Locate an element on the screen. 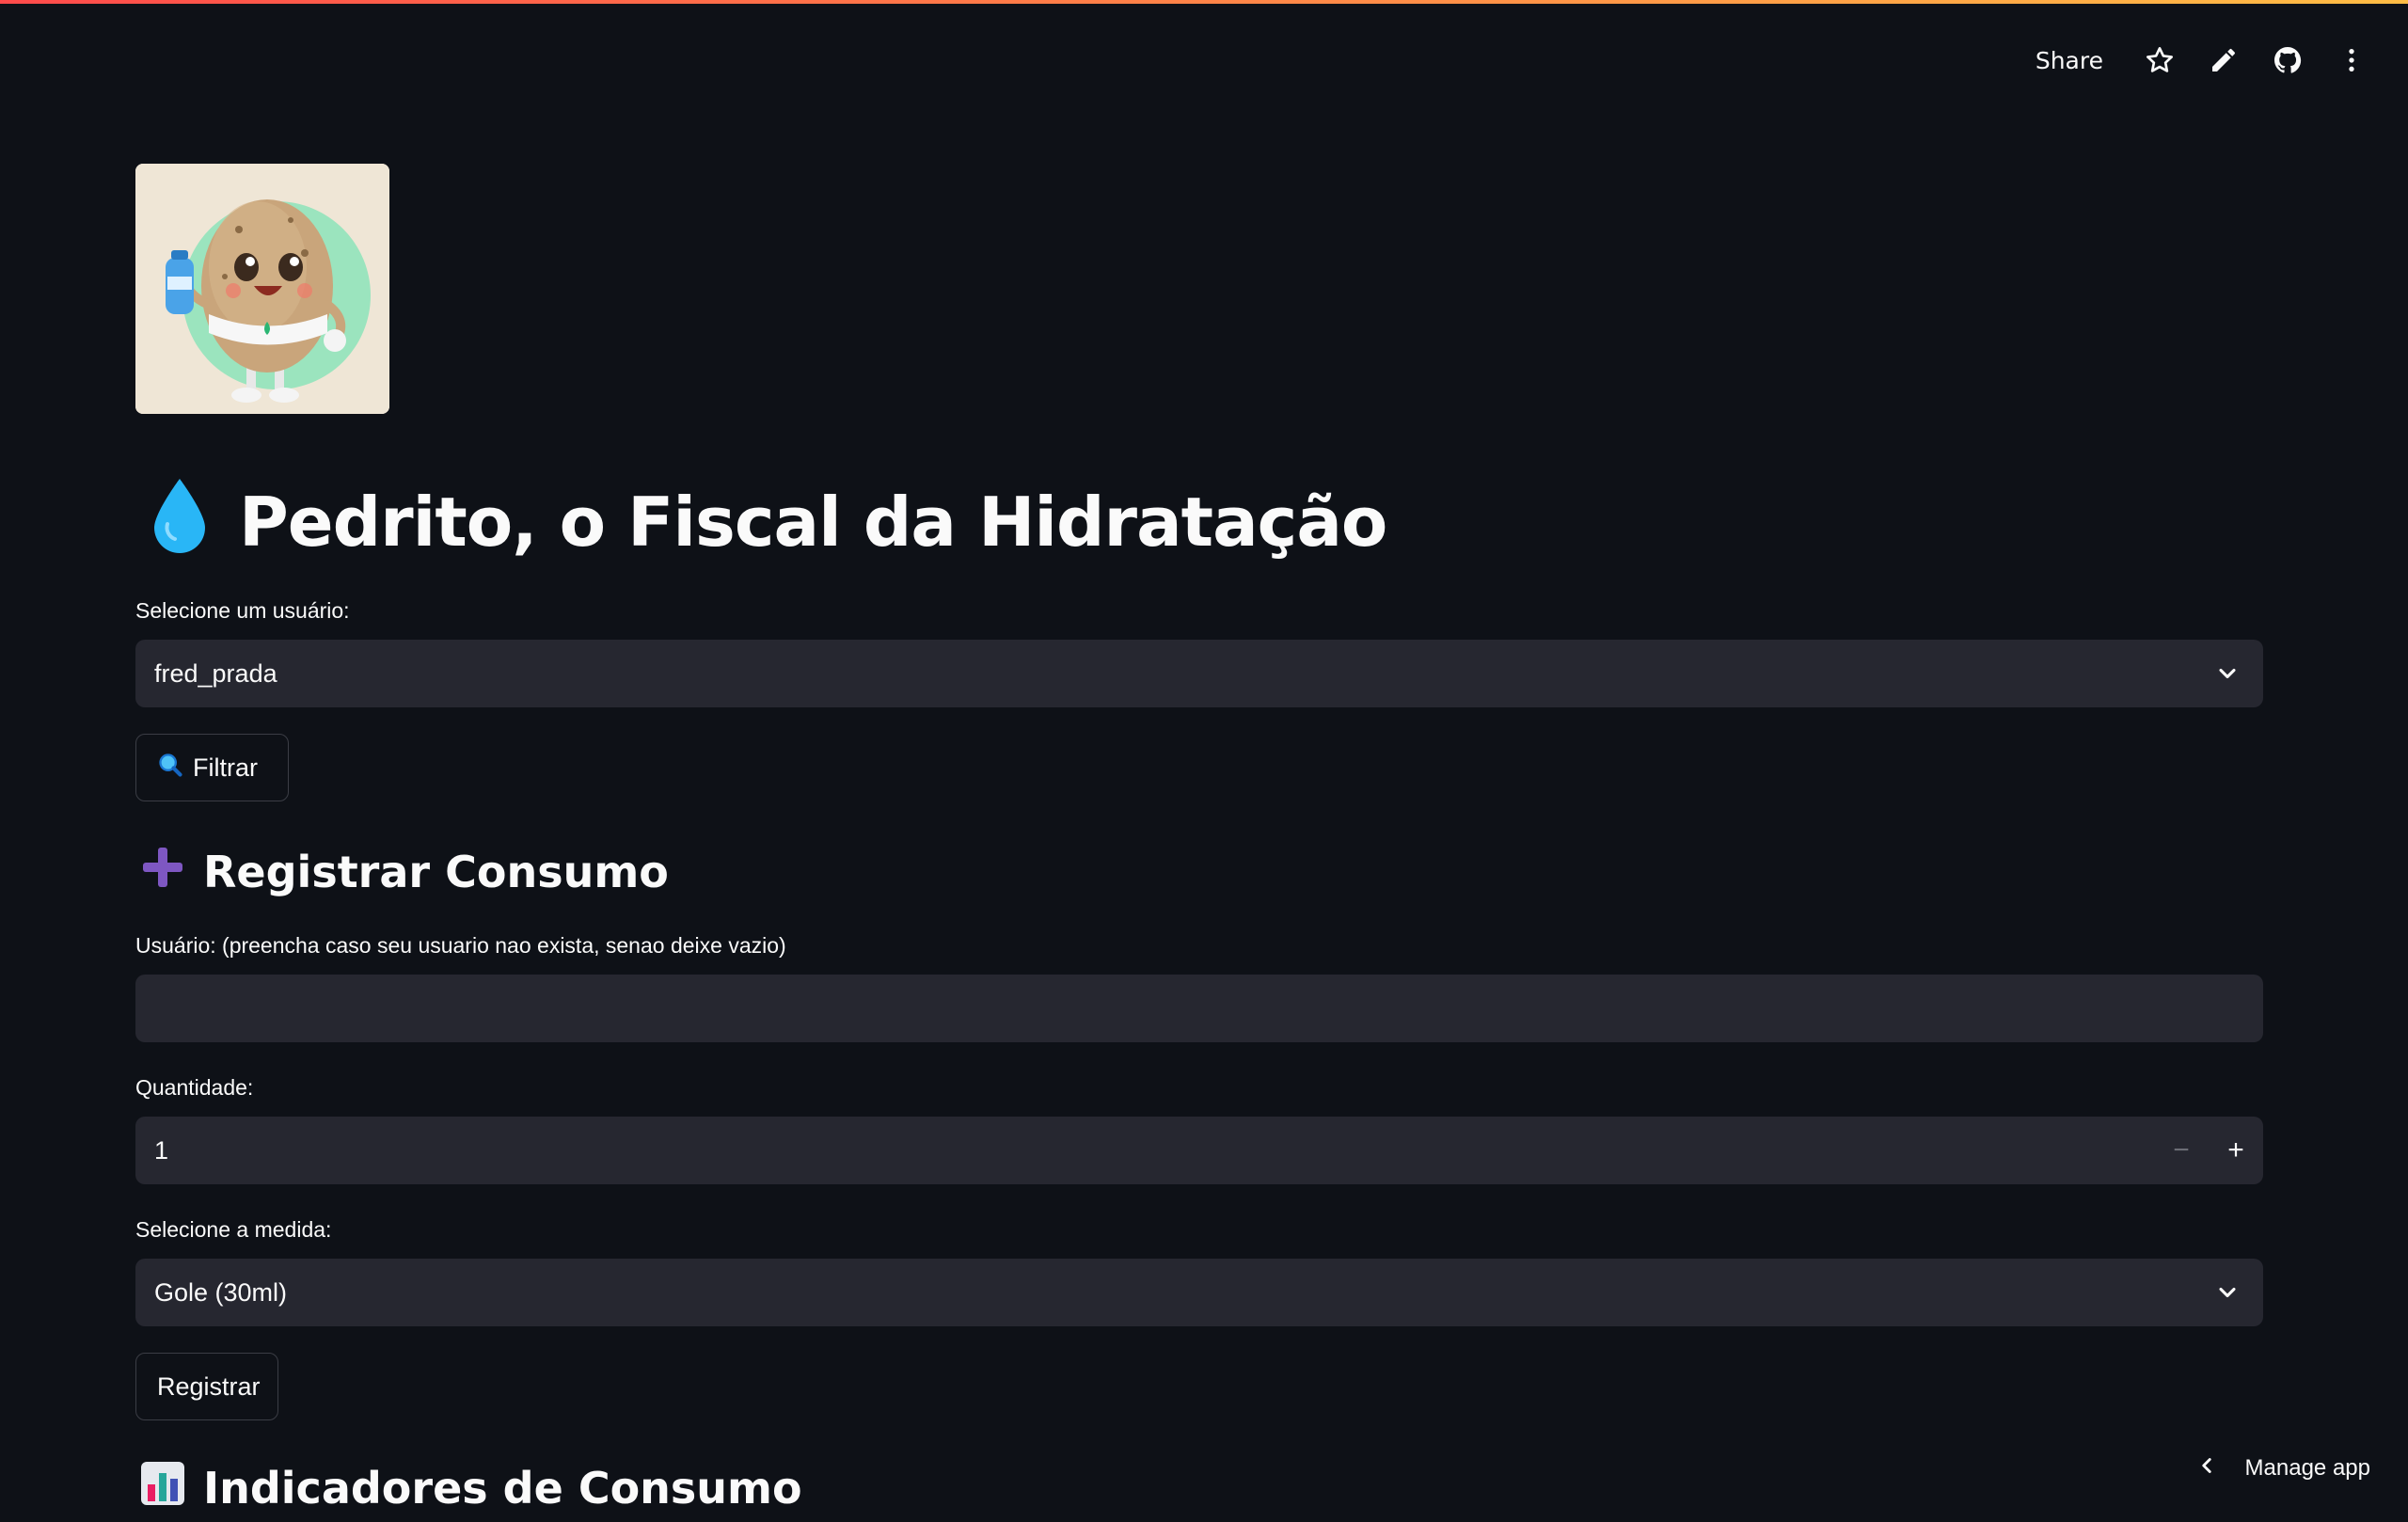 This screenshot has width=2408, height=1522. droplet-icon is located at coordinates (180, 523).